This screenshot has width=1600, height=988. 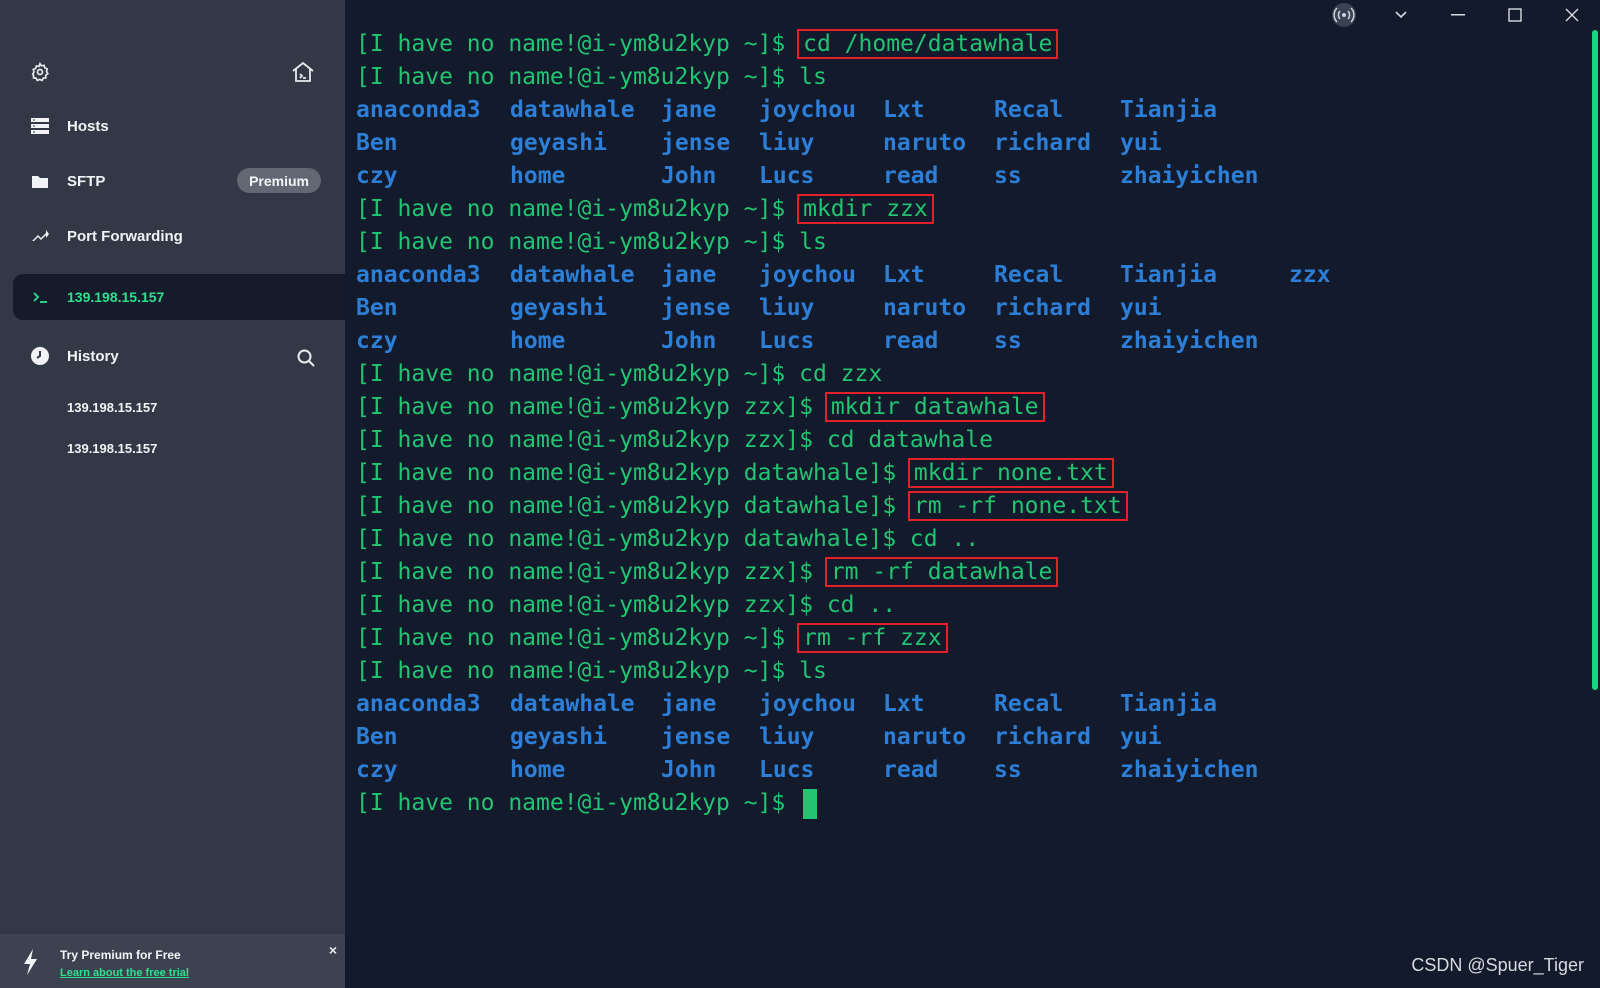 What do you see at coordinates (40, 236) in the screenshot?
I see `port-forwarding-icon` at bounding box center [40, 236].